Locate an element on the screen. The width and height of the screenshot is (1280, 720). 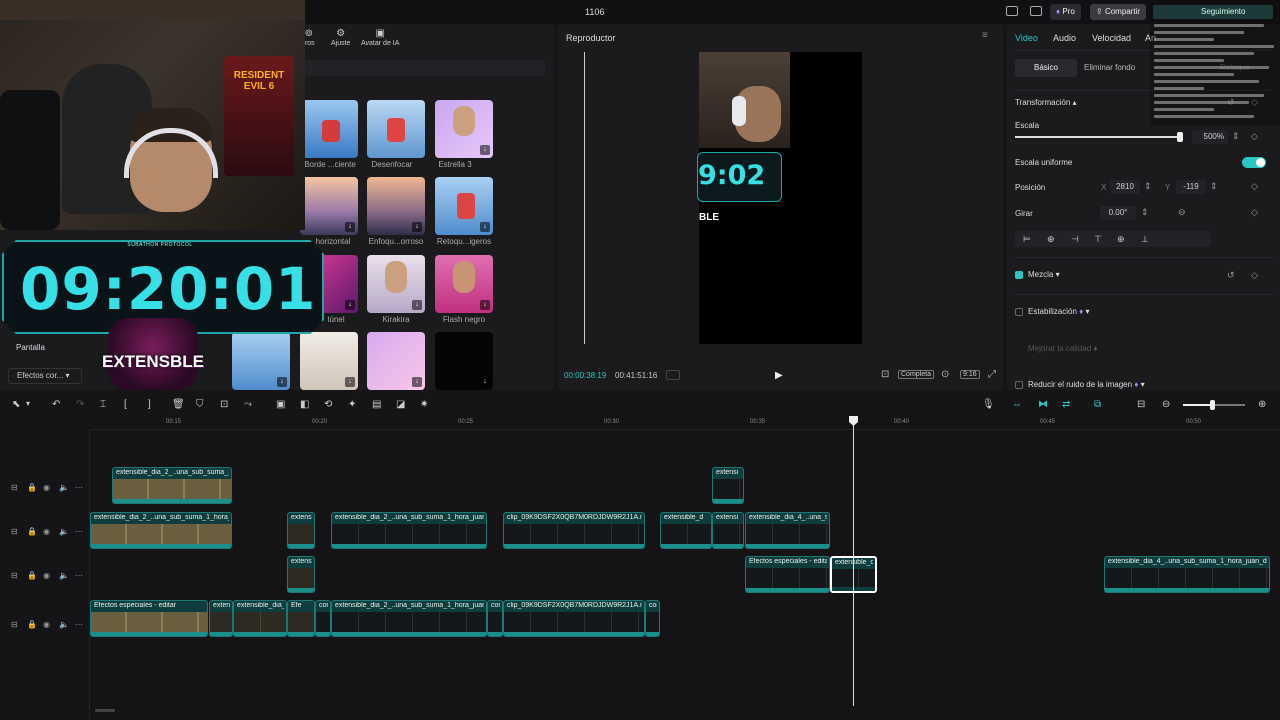
main-track-magnet-icon: ⇔ is located at coordinates (1017, 404).